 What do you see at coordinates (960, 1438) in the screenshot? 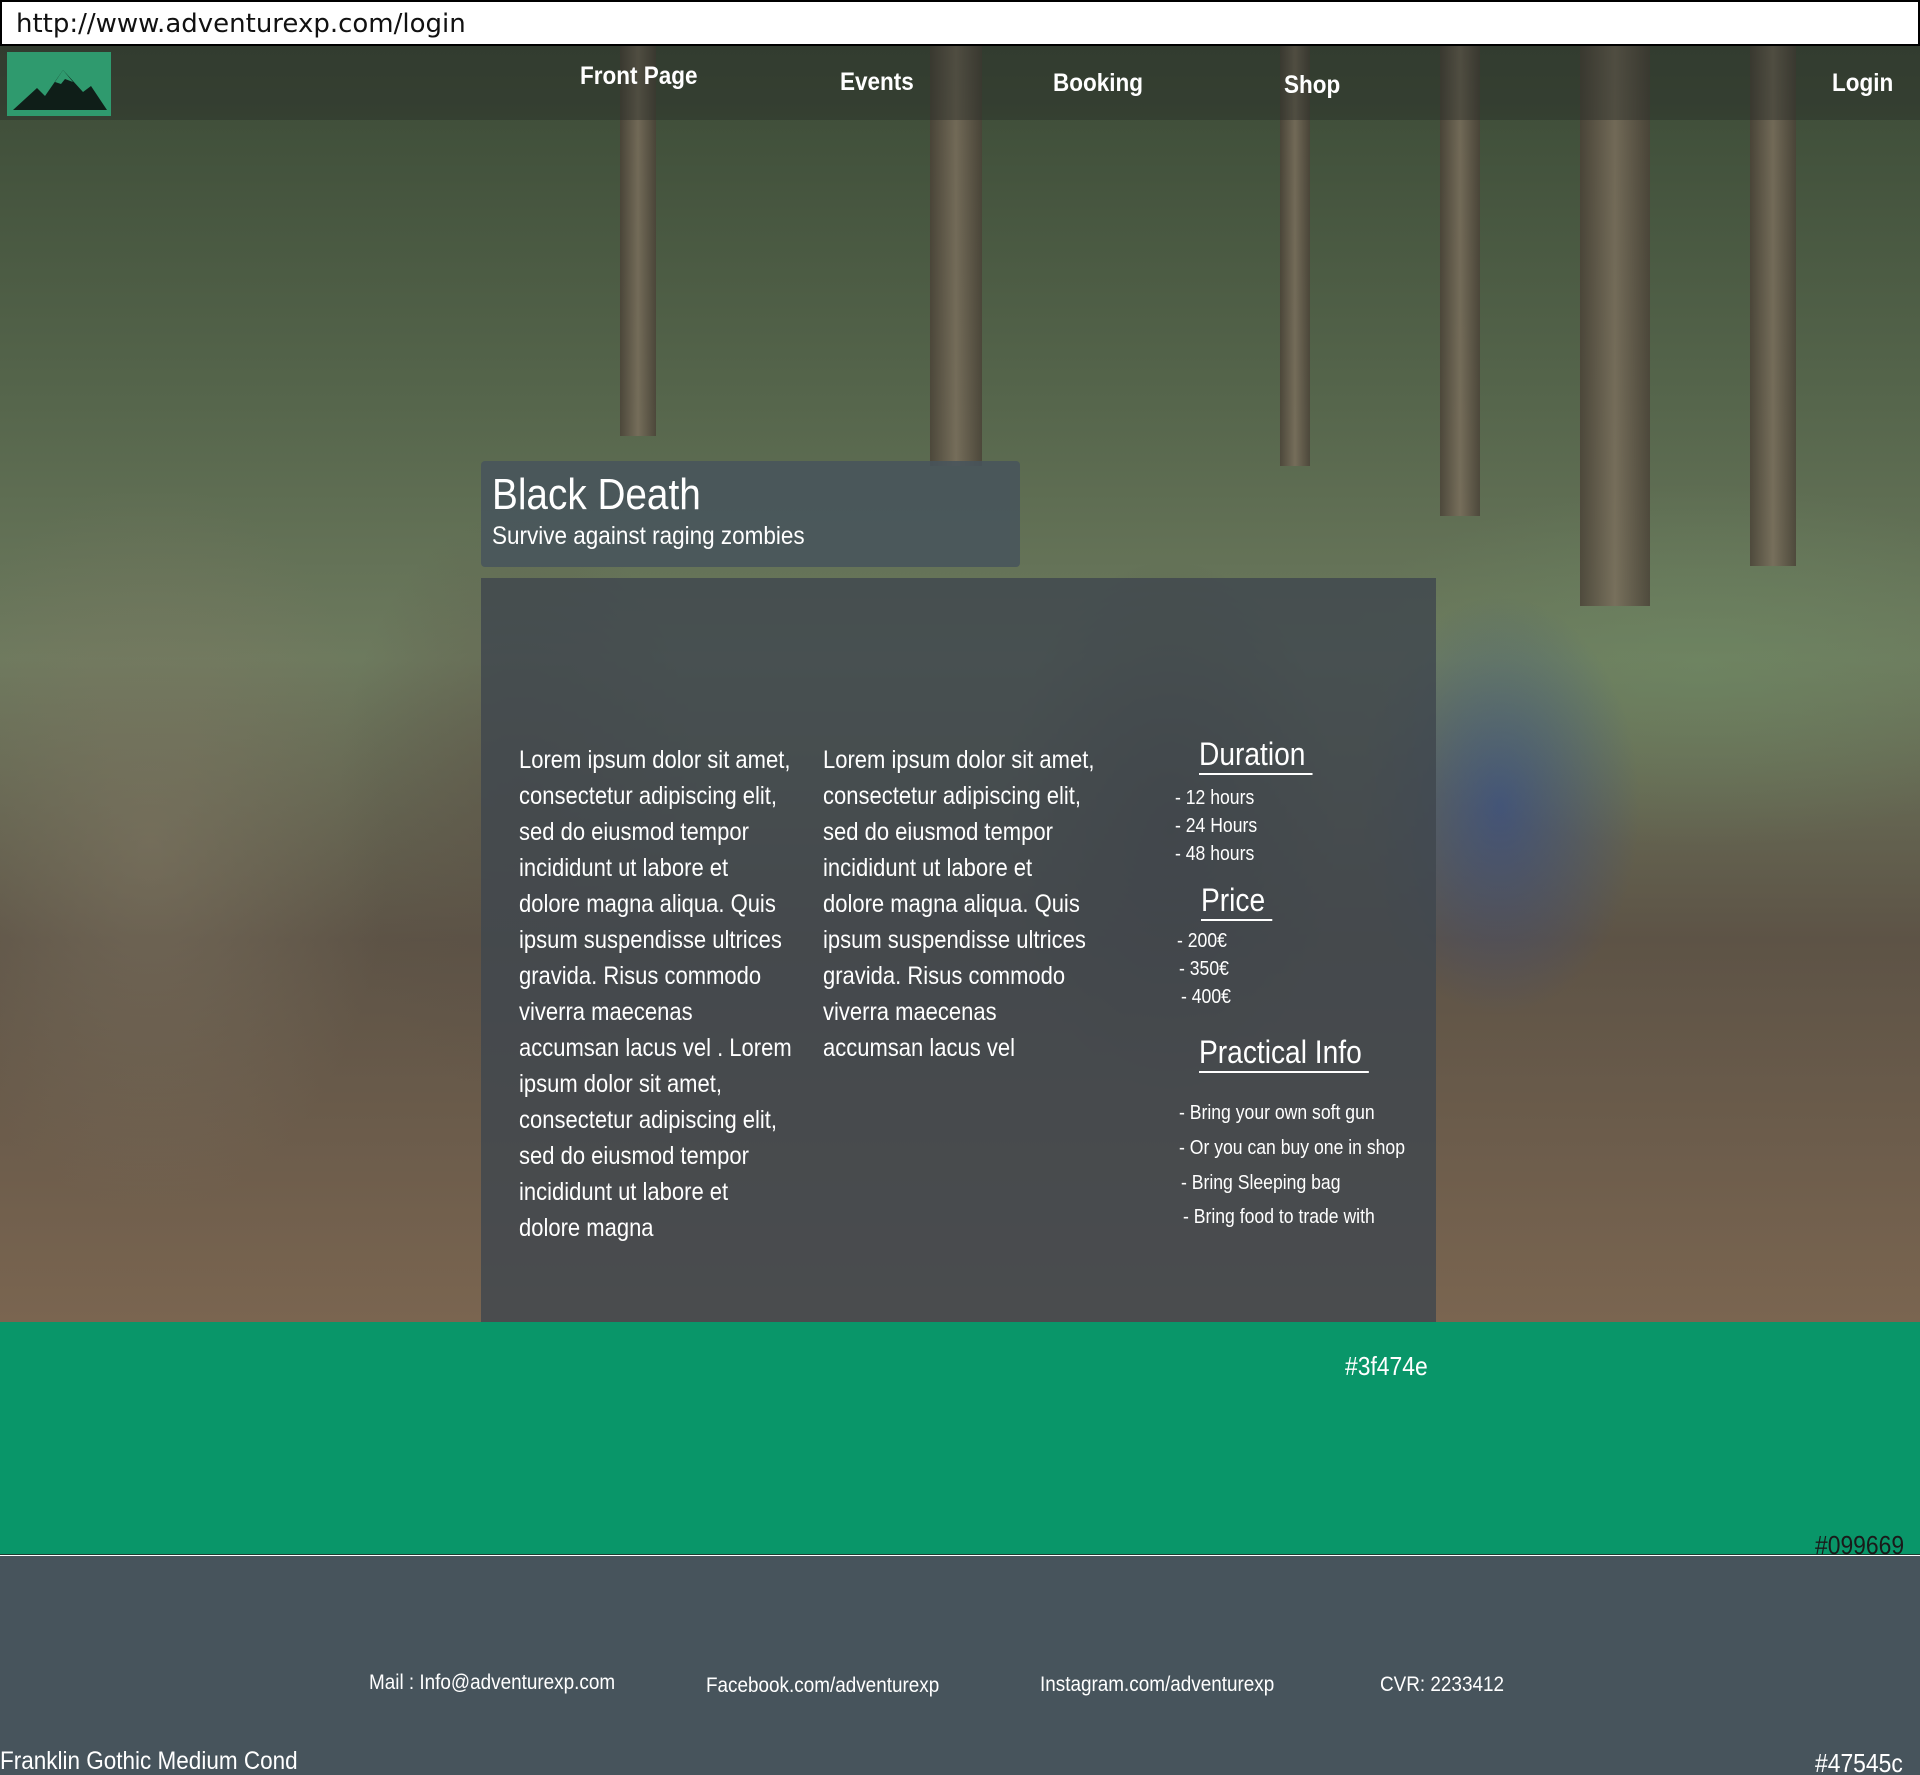
I see `green-band` at bounding box center [960, 1438].